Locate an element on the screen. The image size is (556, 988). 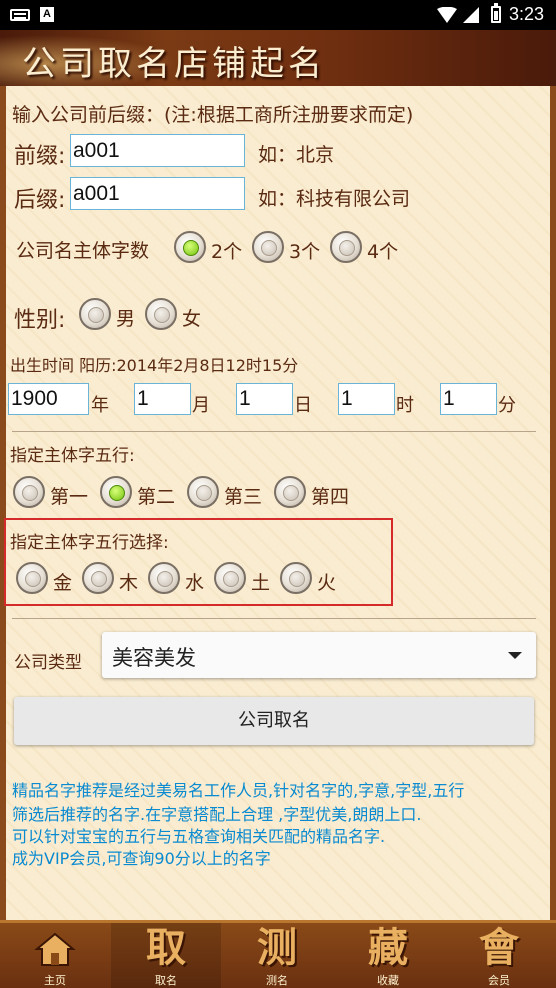
nav-member: 會 会员 is located at coordinates (499, 955).